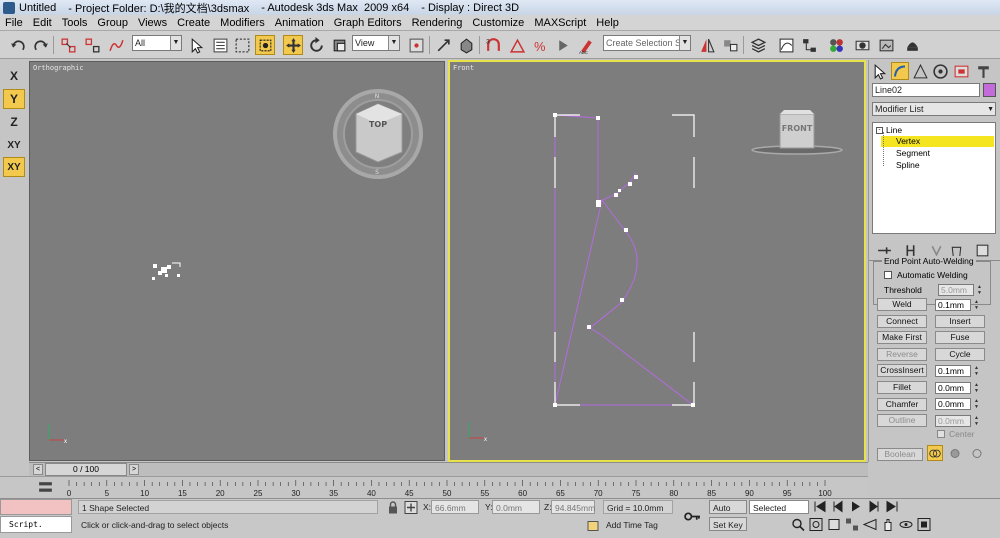 This screenshot has height=538, width=1000. What do you see at coordinates (934, 109) in the screenshot?
I see `modifier-list-dropdown: Modifier List ▼` at bounding box center [934, 109].